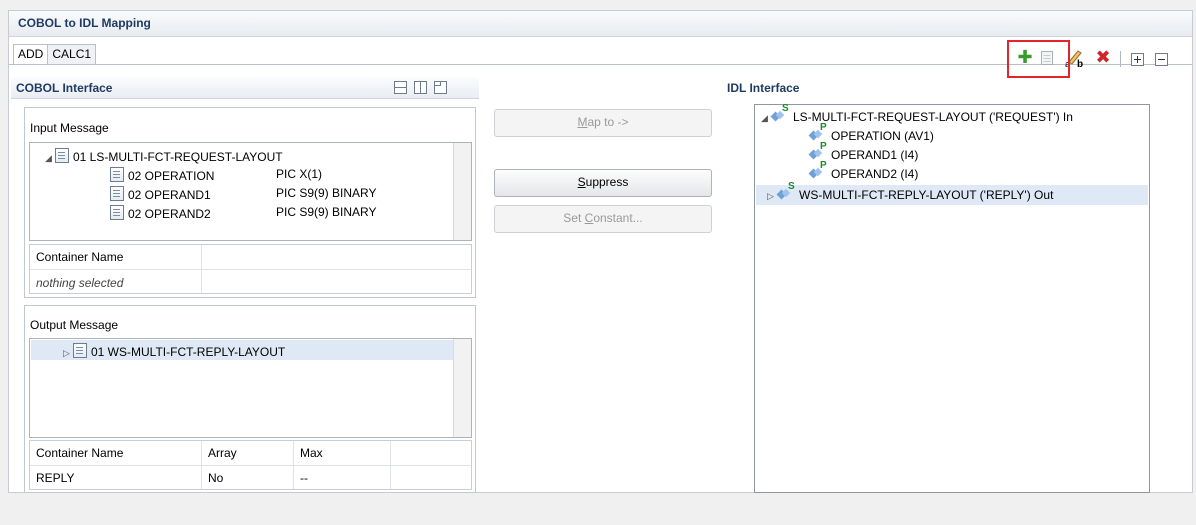 The image size is (1196, 525). What do you see at coordinates (1161, 59) in the screenshot?
I see `collapse-all-icon` at bounding box center [1161, 59].